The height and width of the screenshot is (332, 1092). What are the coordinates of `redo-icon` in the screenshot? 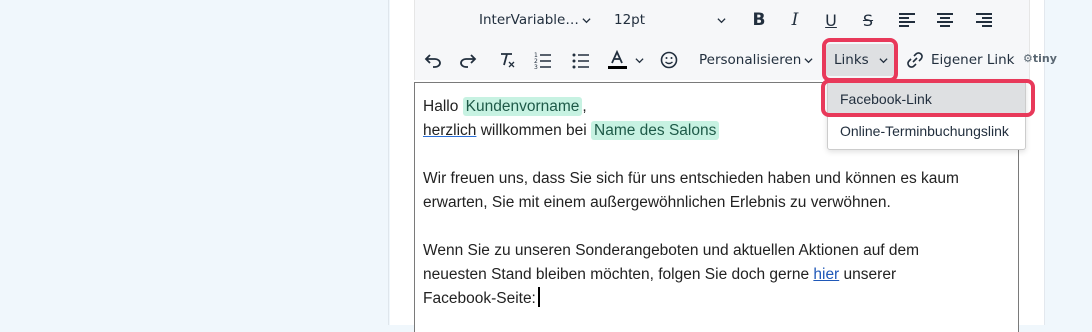 It's located at (468, 61).